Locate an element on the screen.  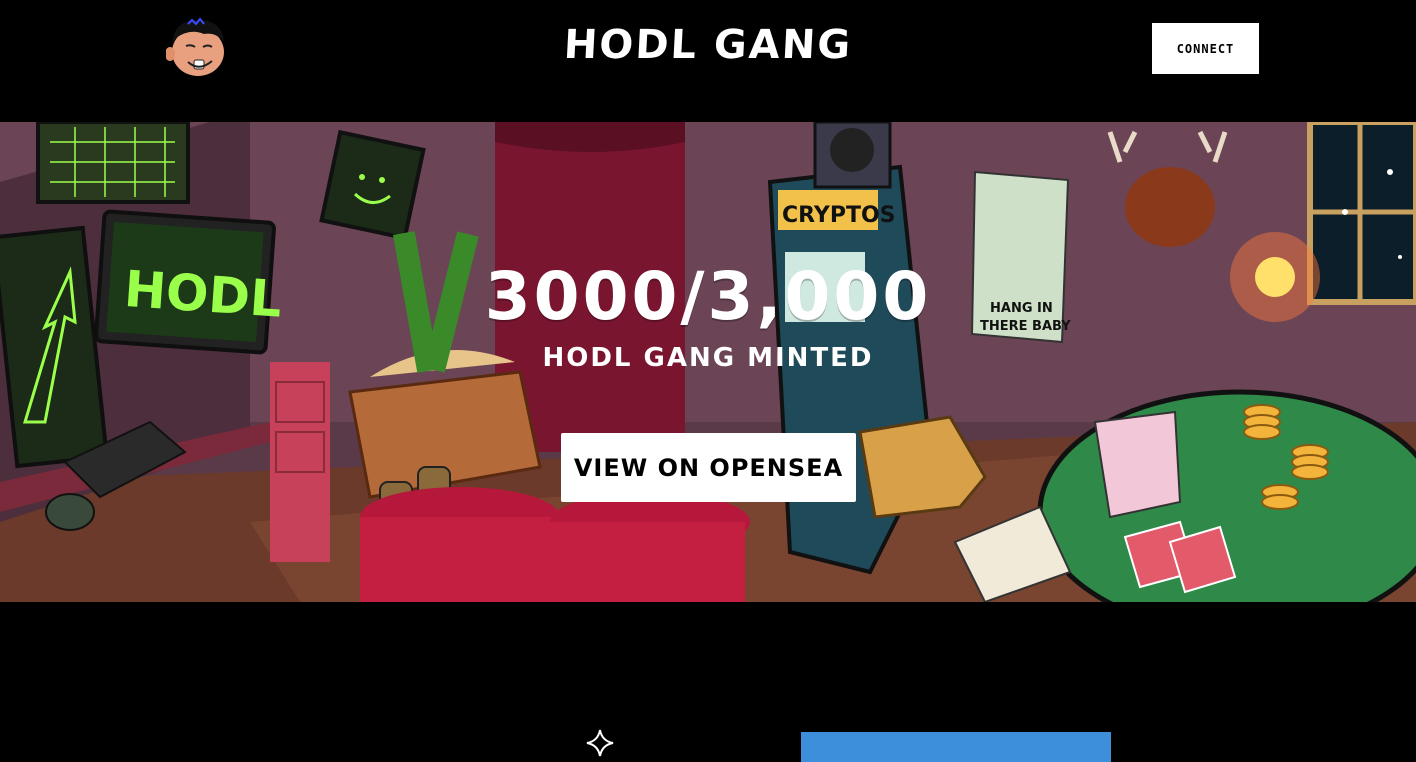
minted-label: HODL GANG MINTED is located at coordinates (708, 358).